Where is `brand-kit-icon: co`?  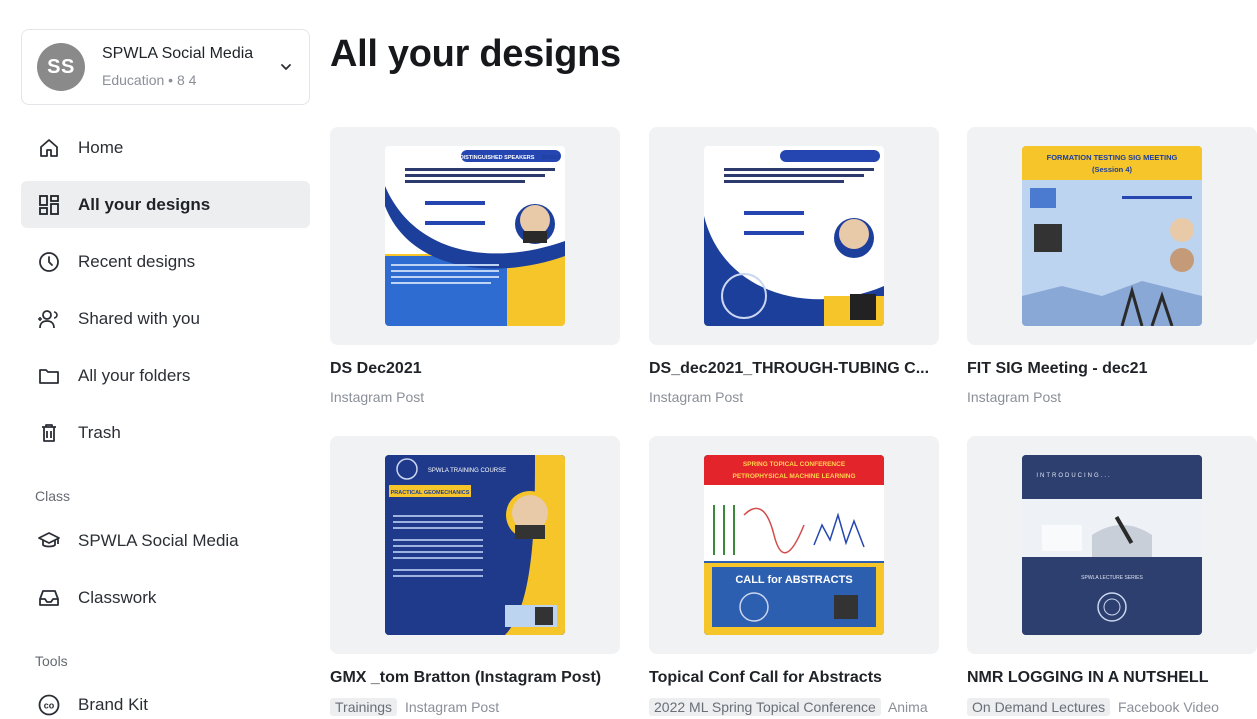 brand-kit-icon: co is located at coordinates (49, 705).